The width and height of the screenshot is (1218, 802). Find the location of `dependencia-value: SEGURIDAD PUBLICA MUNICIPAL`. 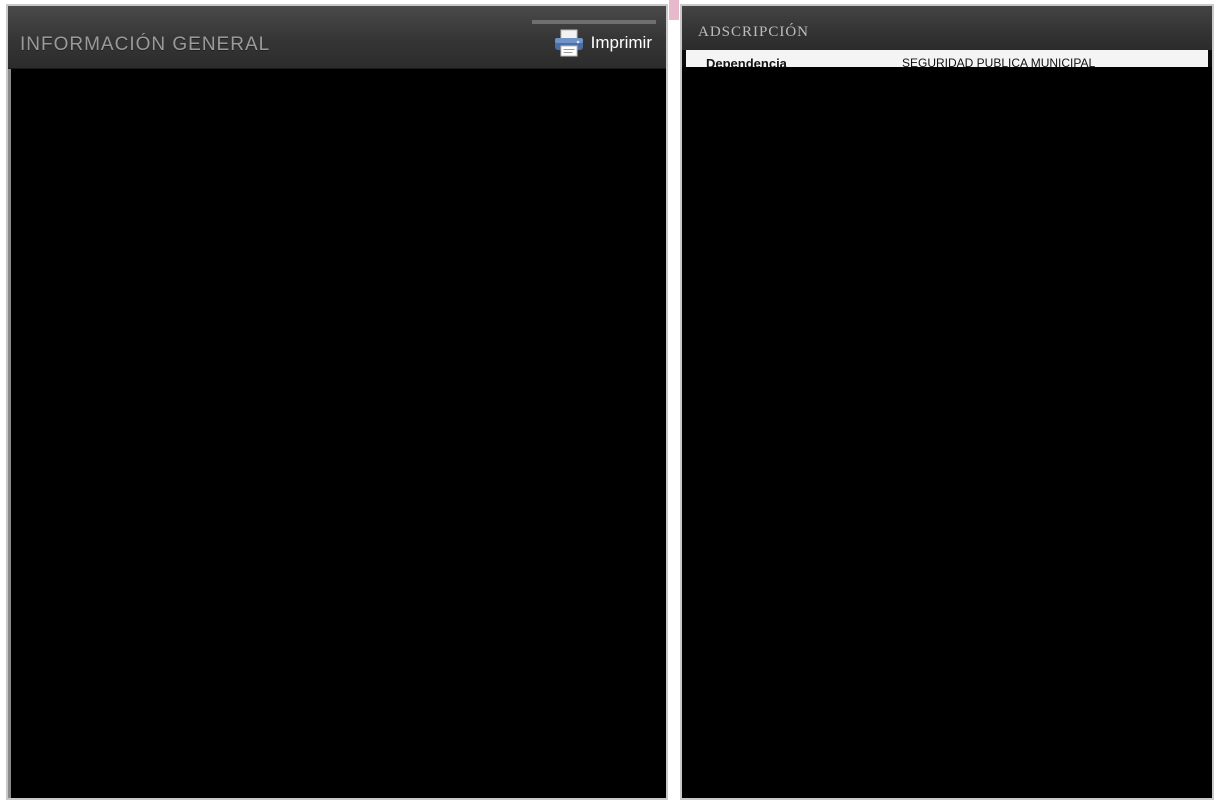

dependencia-value: SEGURIDAD PUBLICA MUNICIPAL is located at coordinates (999, 61).